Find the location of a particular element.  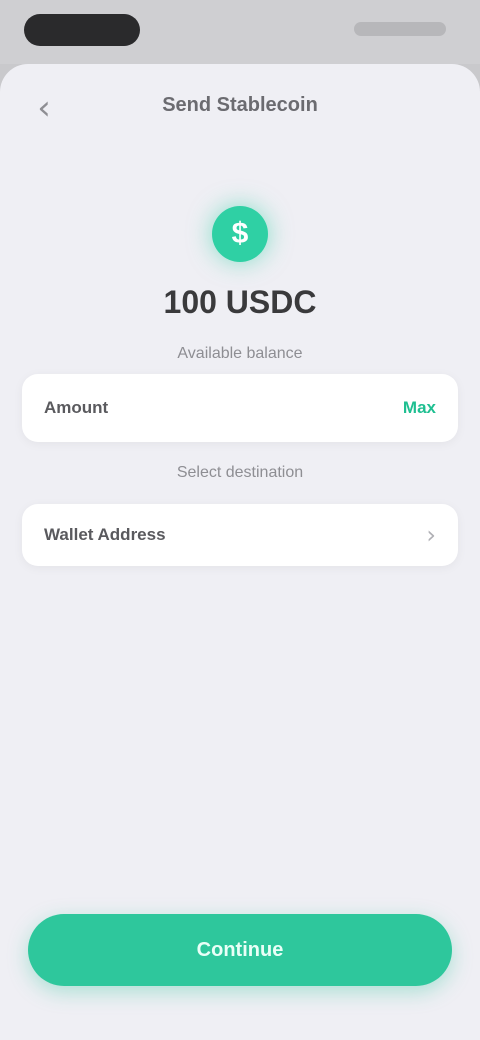

continue-button: Continue is located at coordinates (240, 950).